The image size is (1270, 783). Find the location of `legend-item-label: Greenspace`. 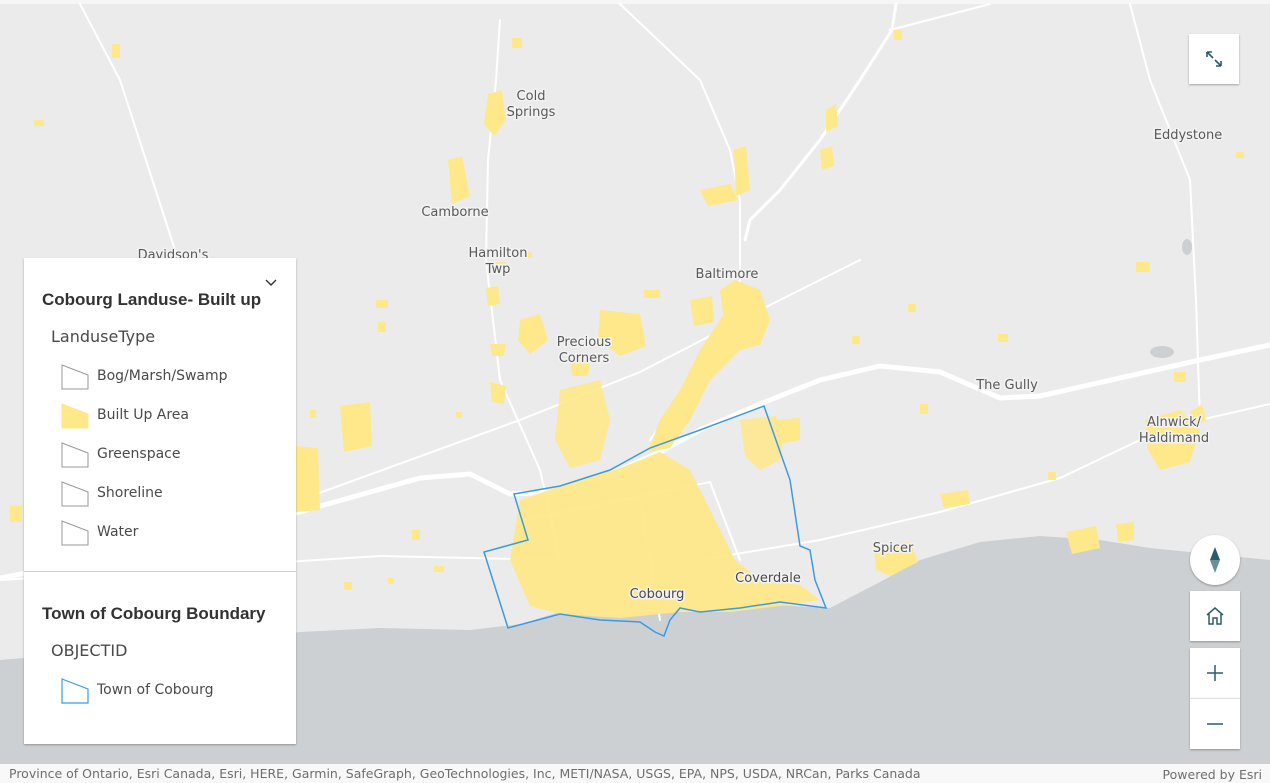

legend-item-label: Greenspace is located at coordinates (139, 453).